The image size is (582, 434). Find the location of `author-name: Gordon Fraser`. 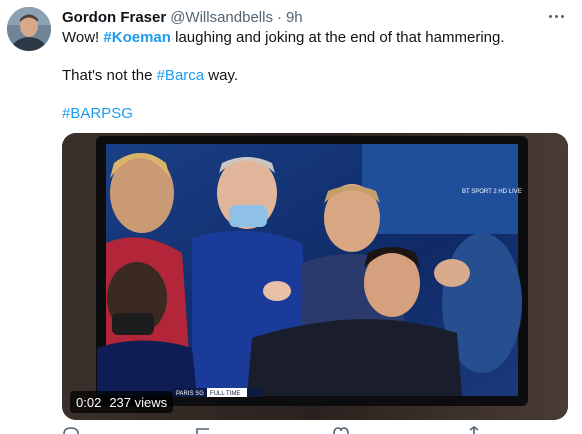

author-name: Gordon Fraser is located at coordinates (114, 17).